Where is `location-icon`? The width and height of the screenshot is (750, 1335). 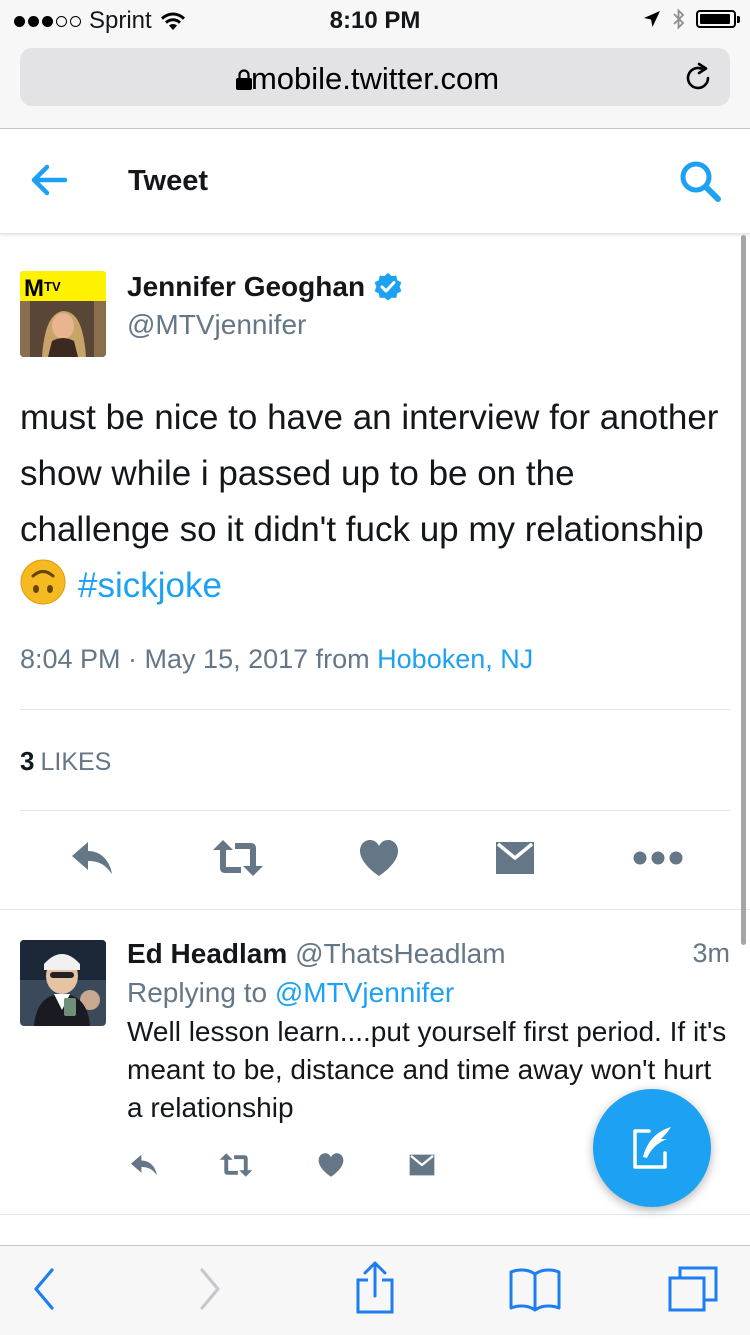
location-icon is located at coordinates (652, 19).